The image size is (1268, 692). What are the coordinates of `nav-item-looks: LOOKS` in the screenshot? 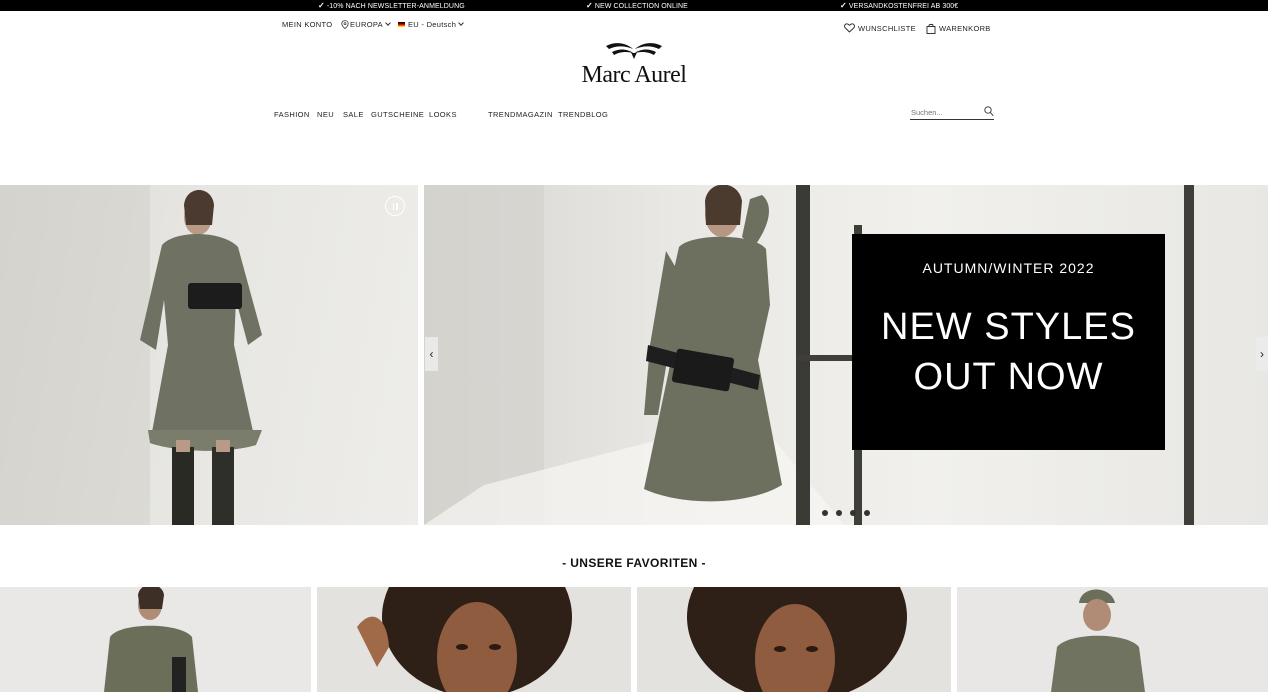 It's located at (443, 114).